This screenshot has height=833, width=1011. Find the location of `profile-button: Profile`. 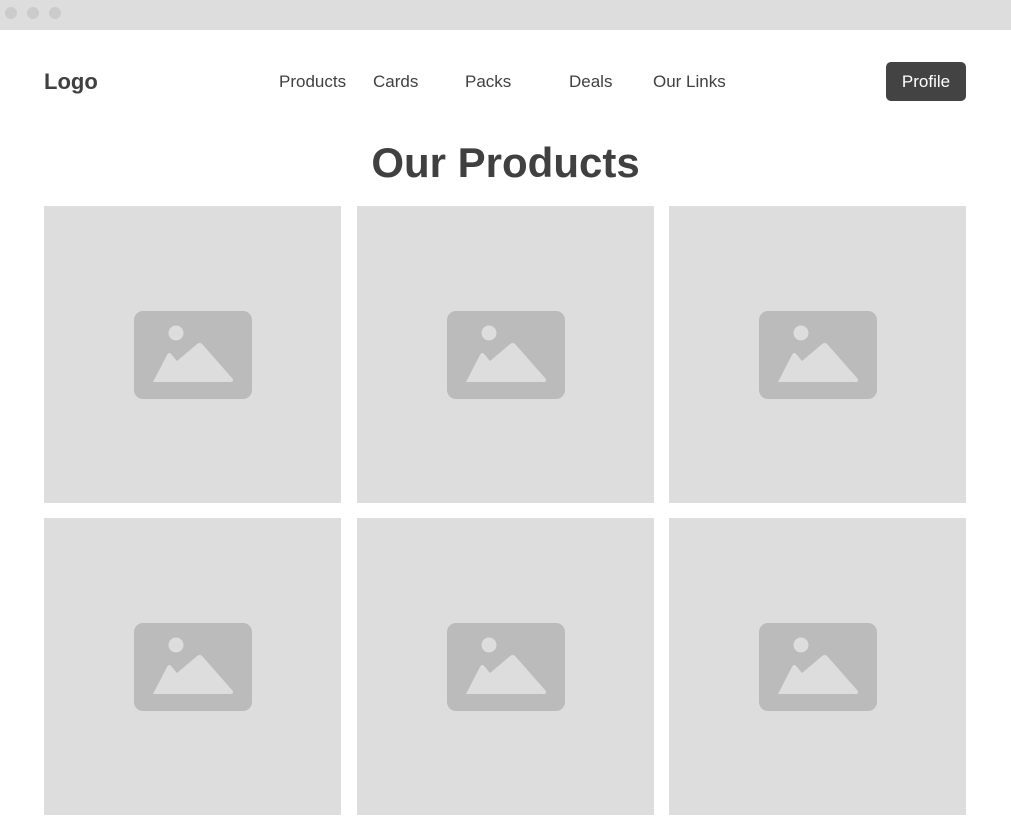

profile-button: Profile is located at coordinates (926, 81).